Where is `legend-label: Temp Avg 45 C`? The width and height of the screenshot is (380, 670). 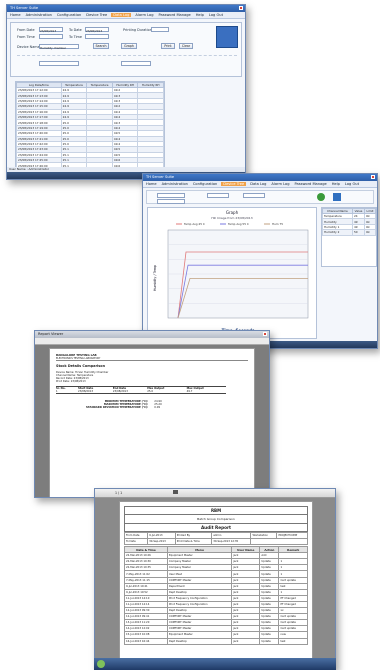
legend-label: Temp Avg 45 C is located at coordinates (194, 224).